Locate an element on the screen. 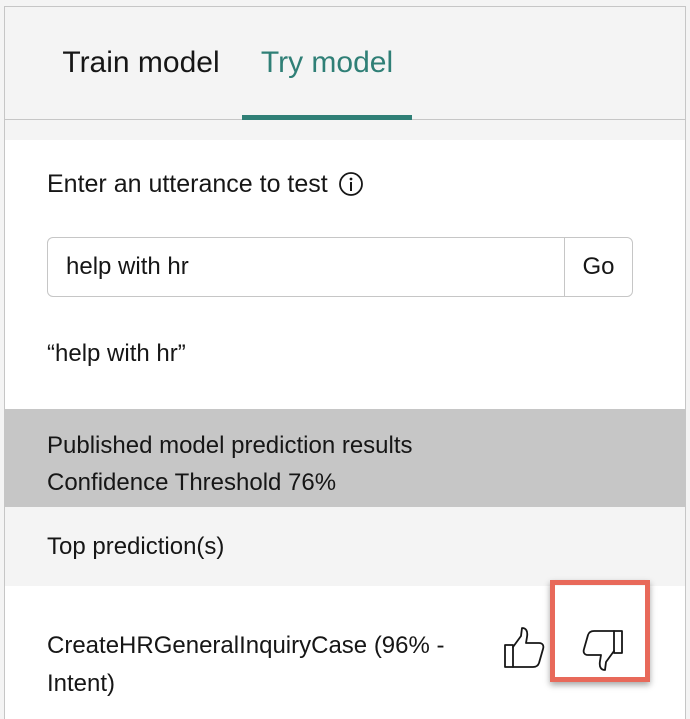  tab-train-model-label: Train model is located at coordinates (141, 62).